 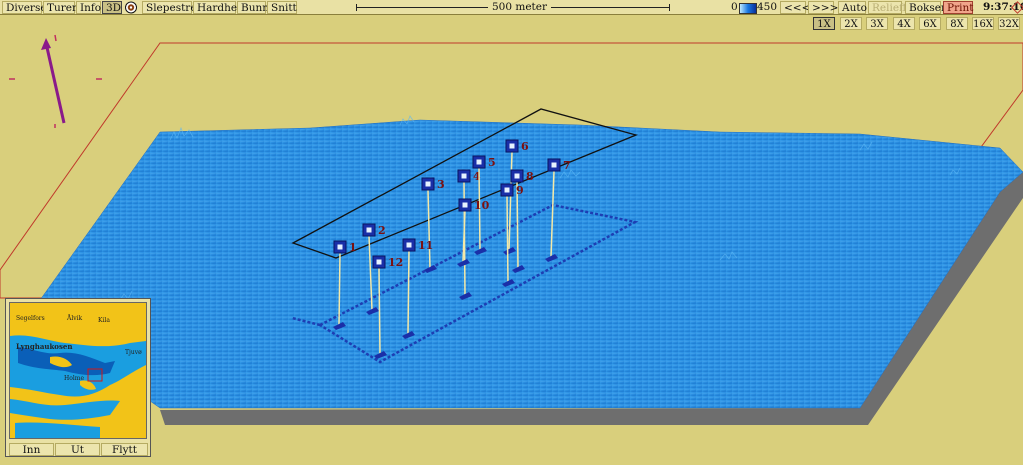 I want to click on print-button: Print, so click(x=958, y=7).